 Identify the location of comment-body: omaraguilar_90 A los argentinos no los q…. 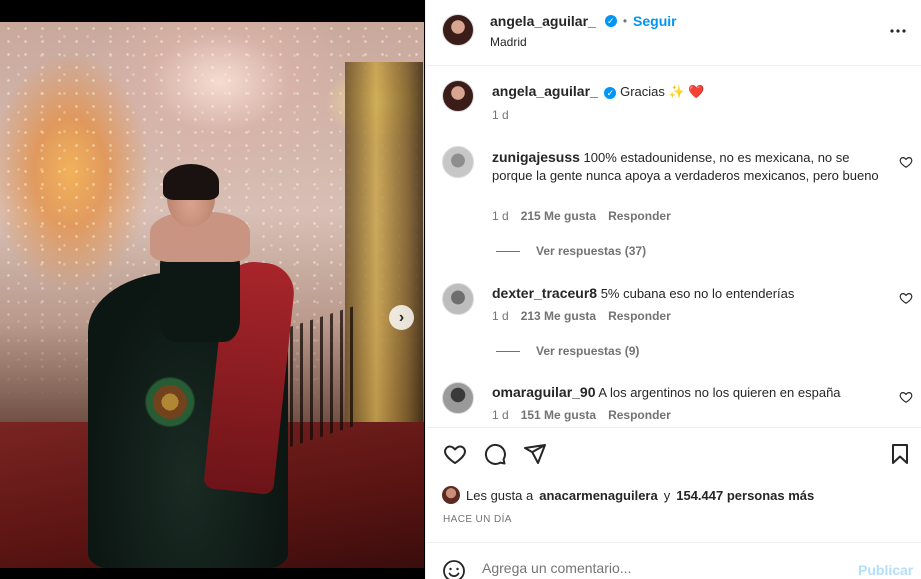
(687, 392).